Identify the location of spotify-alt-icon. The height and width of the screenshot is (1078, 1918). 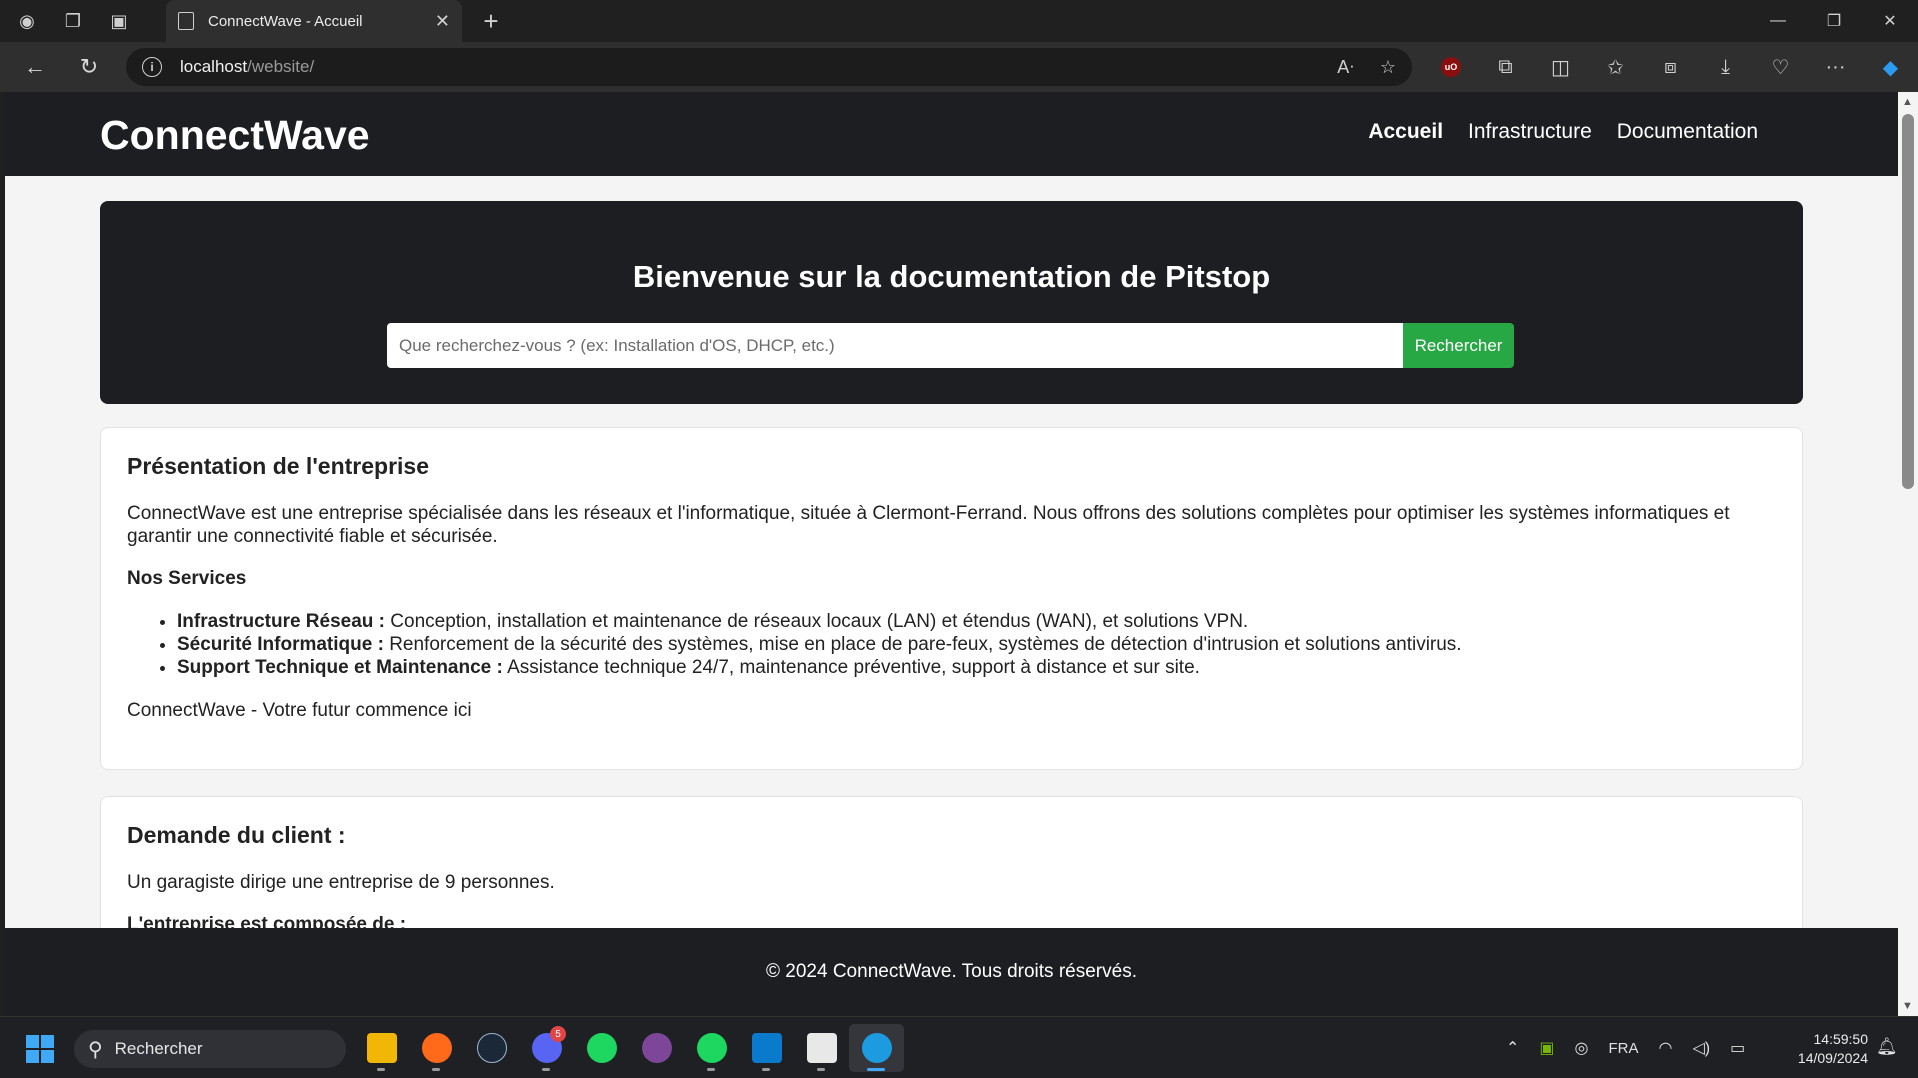
(711, 1048).